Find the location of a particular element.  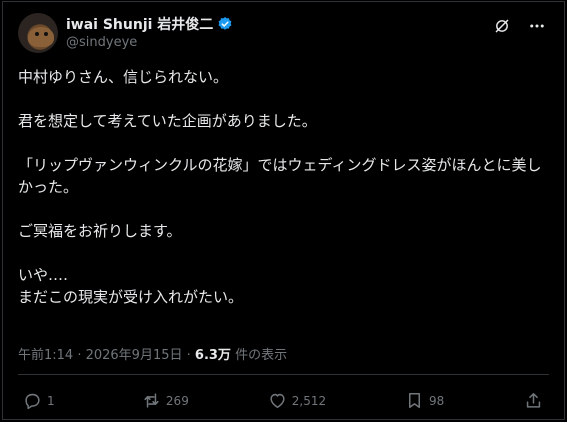

like-button: 2,512 is located at coordinates (297, 400).